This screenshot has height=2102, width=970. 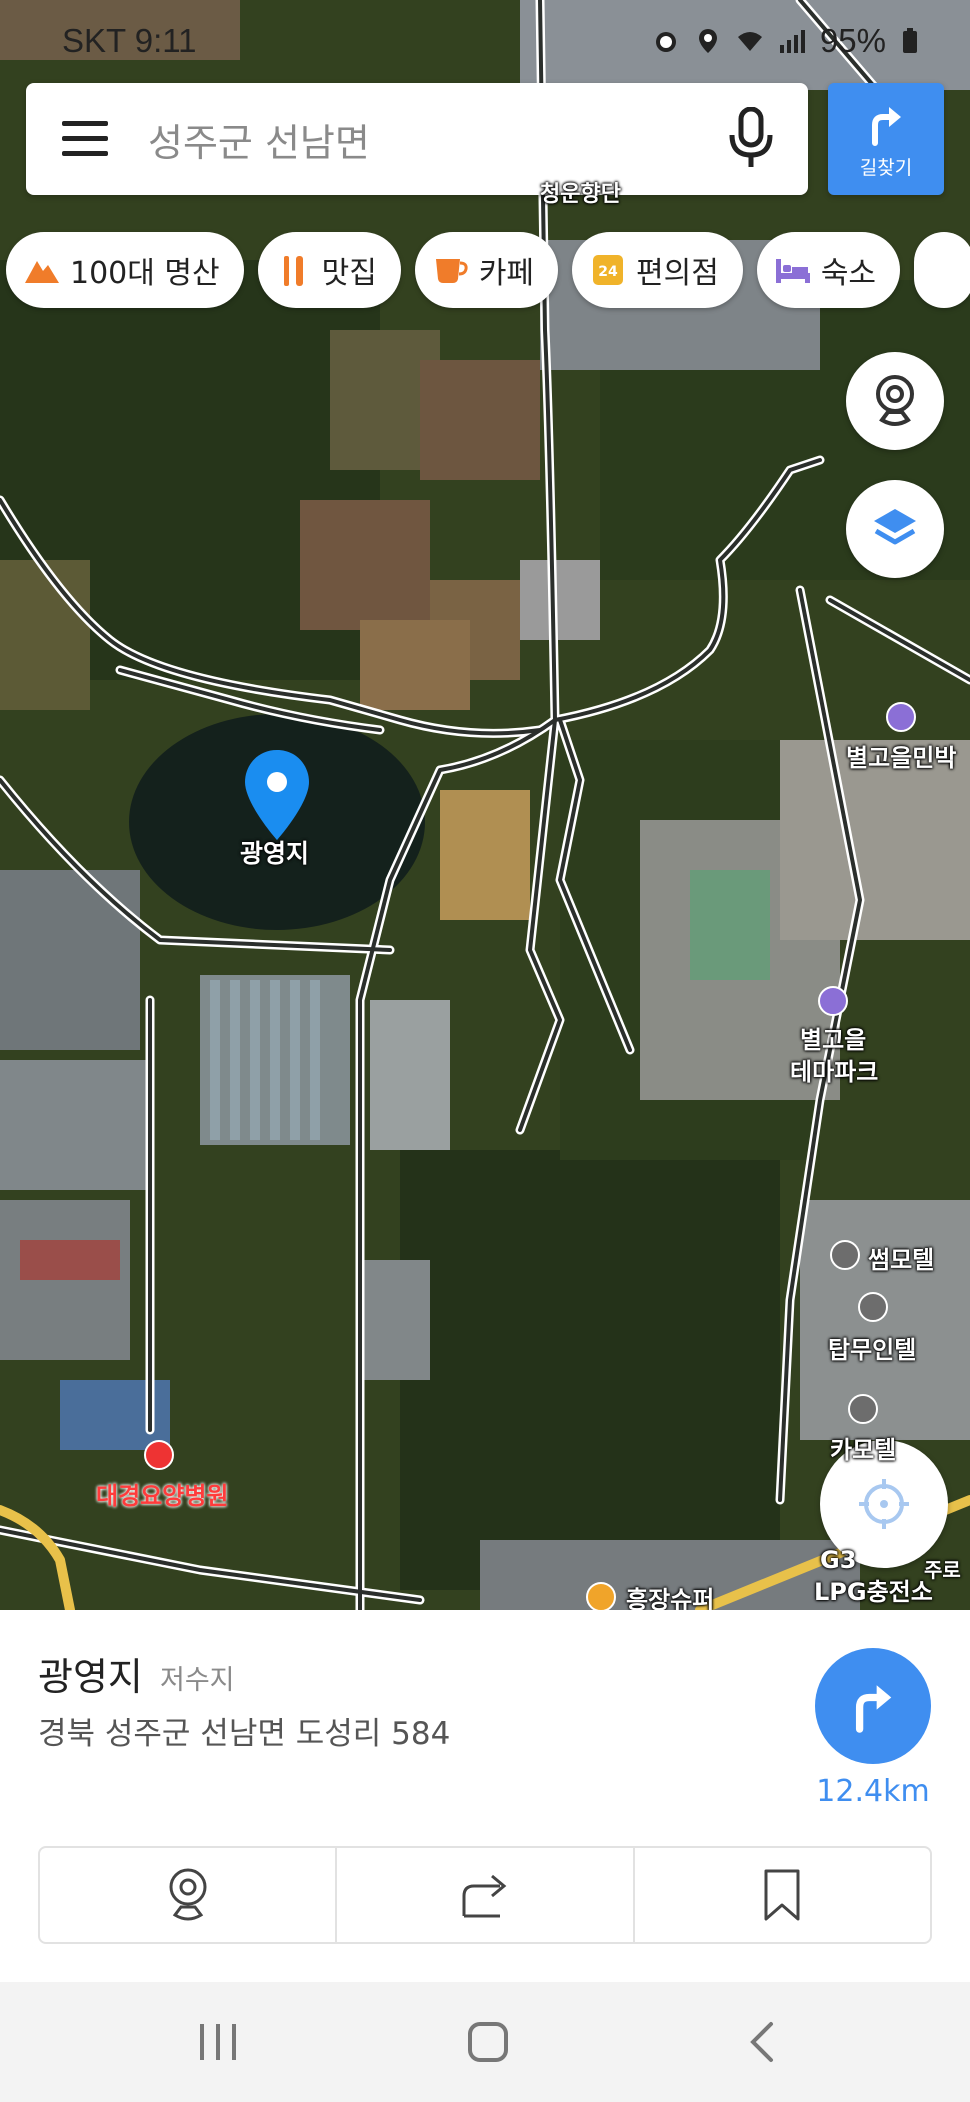 I want to click on bed-icon, so click(x=793, y=270).